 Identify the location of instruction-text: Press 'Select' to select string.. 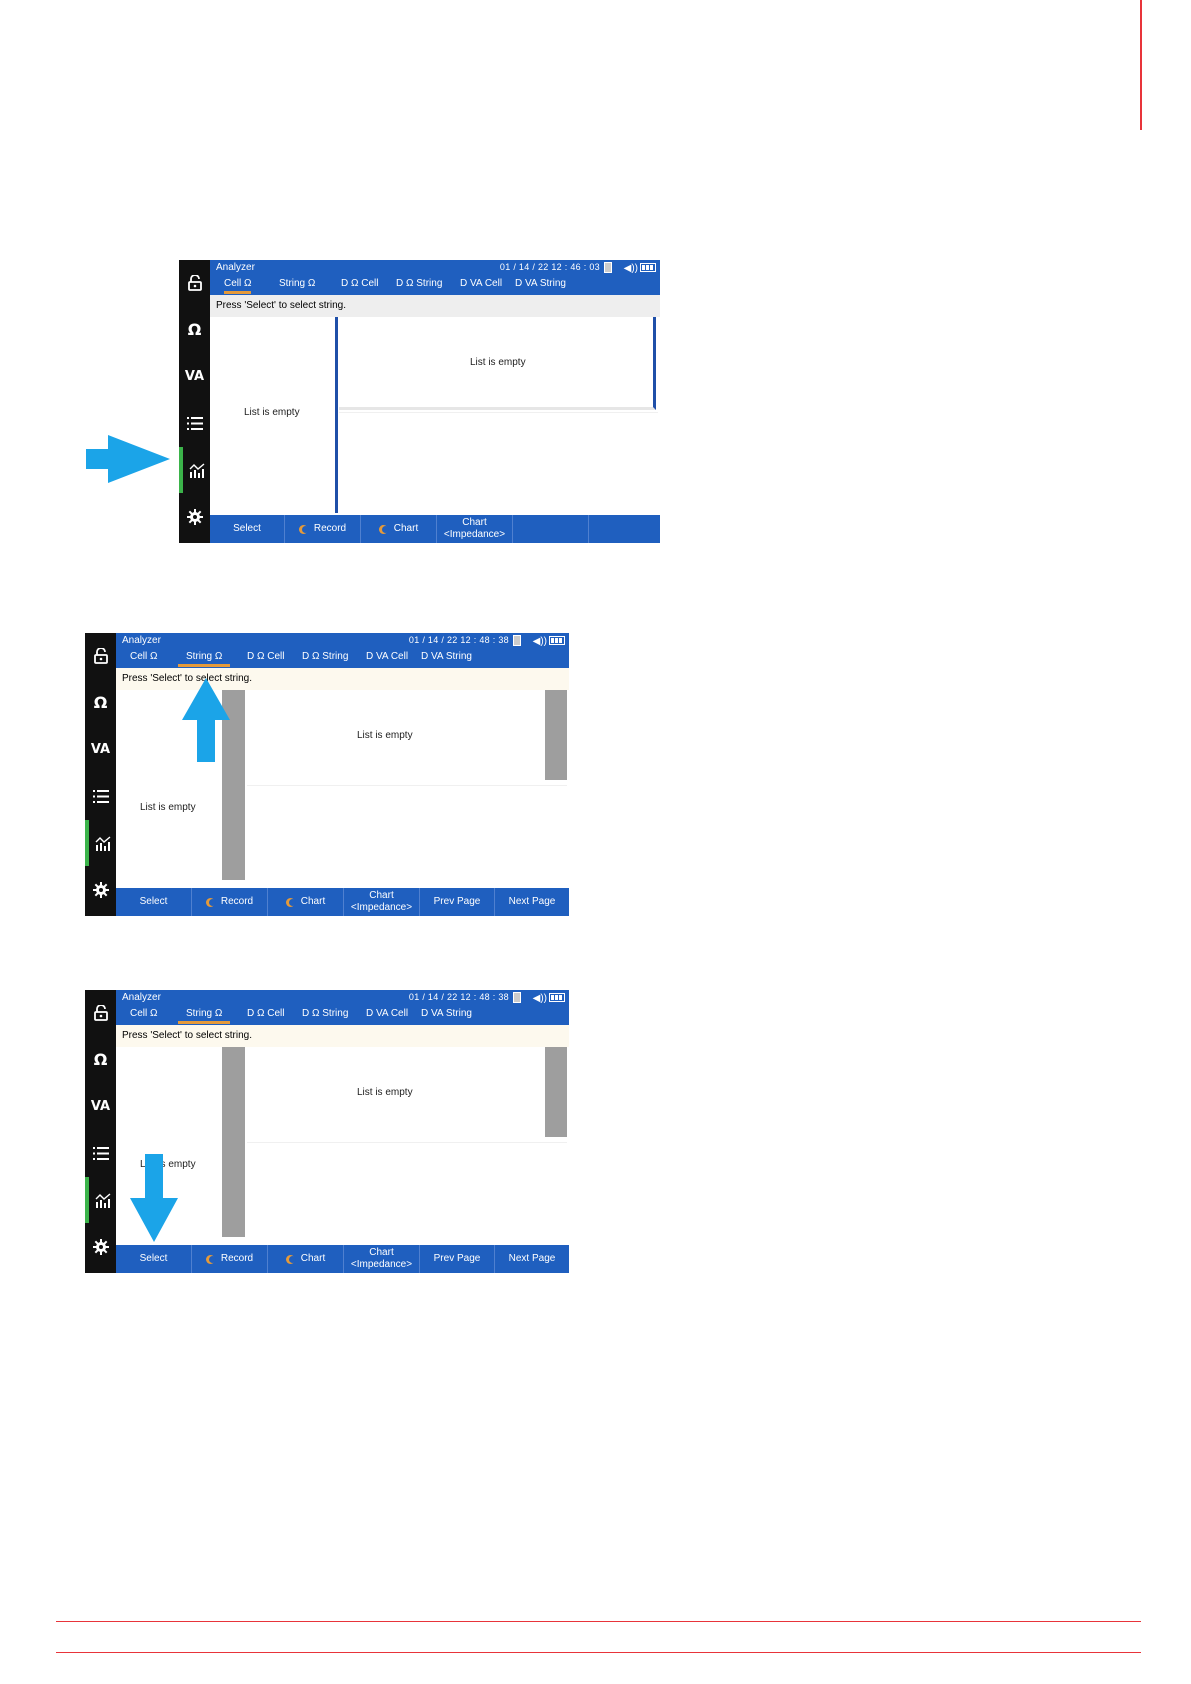
(342, 1036).